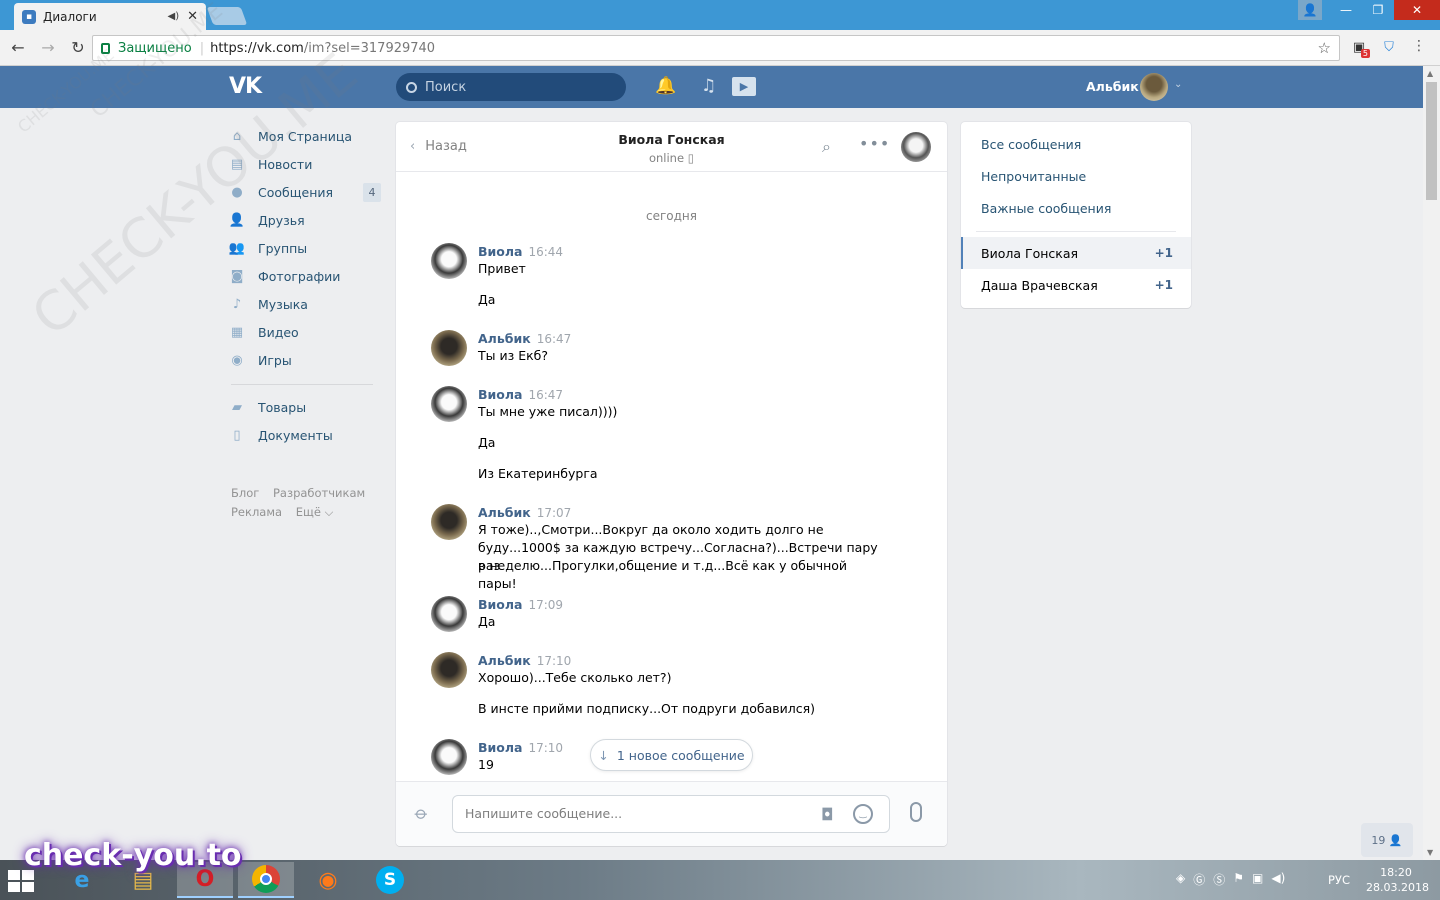 This screenshot has height=900, width=1440. Describe the element at coordinates (1310, 10) in the screenshot. I see `profile-icon: 👤` at that location.